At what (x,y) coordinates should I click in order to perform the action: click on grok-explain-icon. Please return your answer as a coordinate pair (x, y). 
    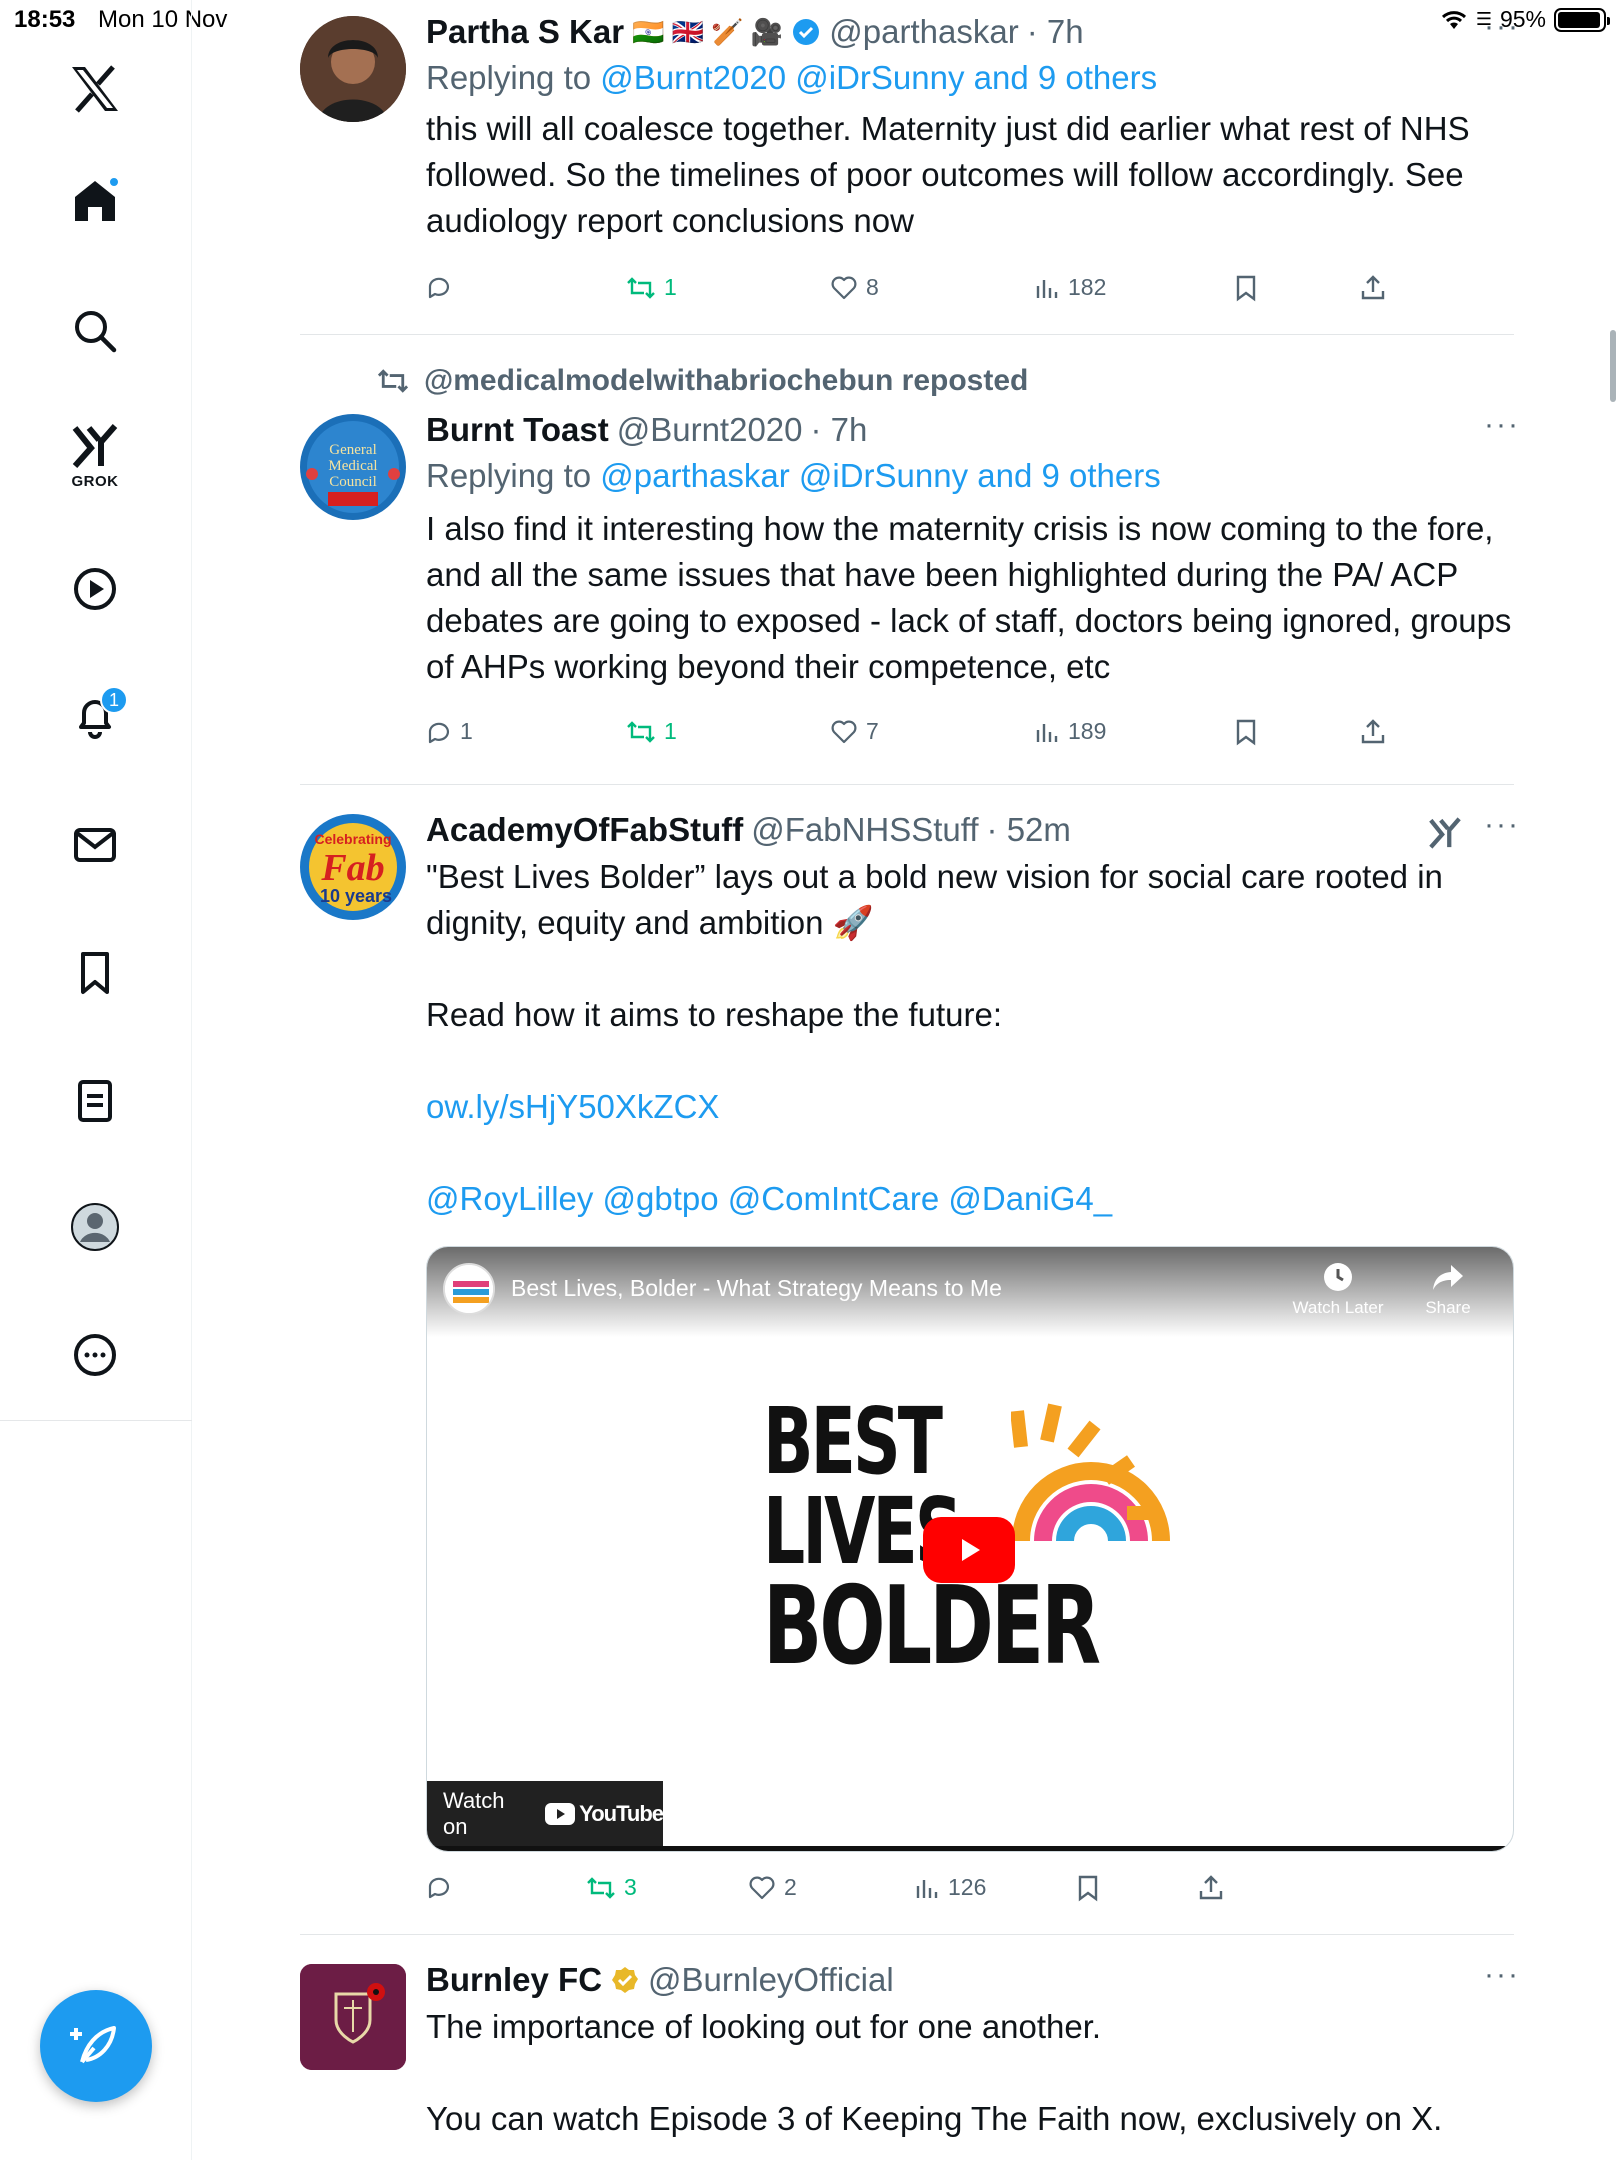
    Looking at the image, I should click on (1445, 835).